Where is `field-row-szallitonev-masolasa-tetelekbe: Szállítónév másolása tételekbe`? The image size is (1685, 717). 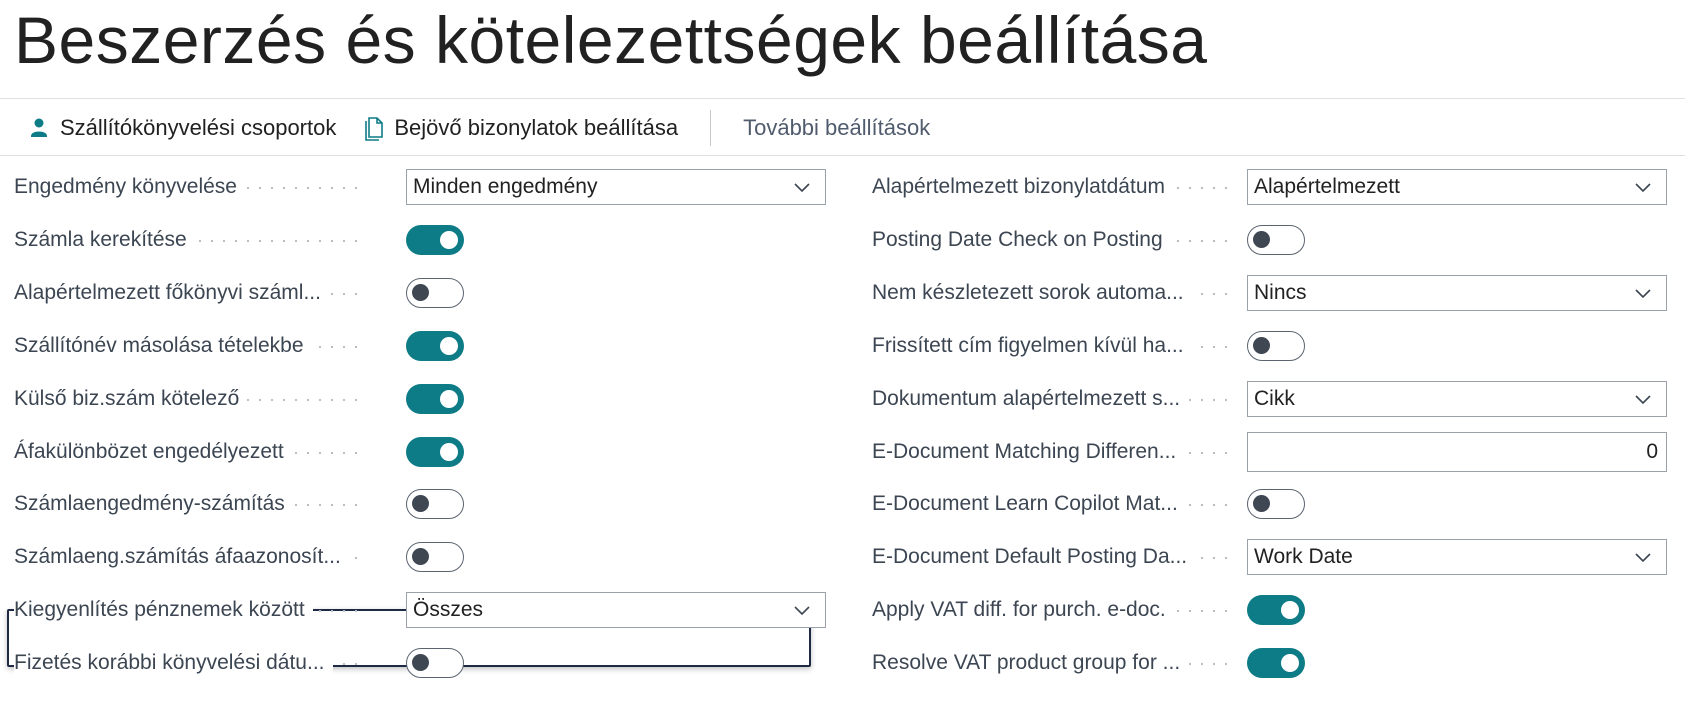 field-row-szallitonev-masolasa-tetelekbe: Szállítónév másolása tételekbe is located at coordinates (239, 346).